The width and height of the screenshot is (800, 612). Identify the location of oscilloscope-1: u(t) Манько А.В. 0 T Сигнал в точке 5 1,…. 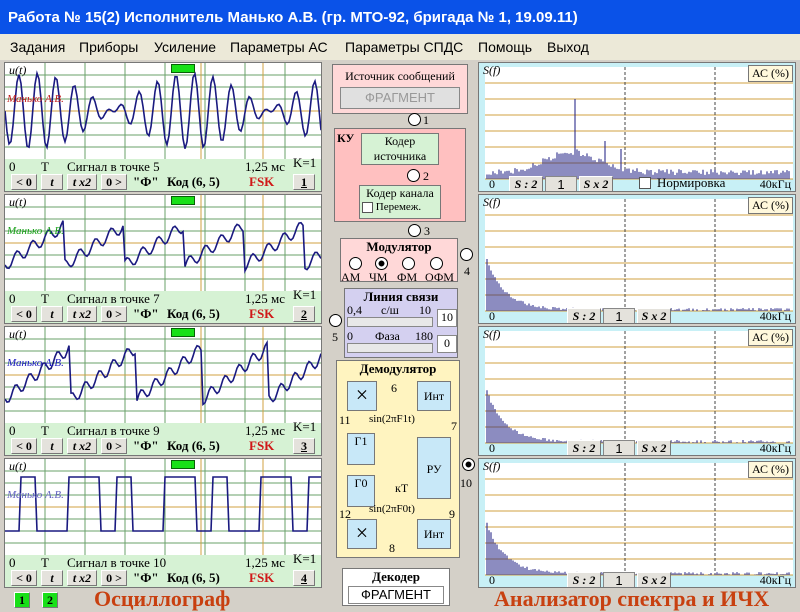
(163, 127).